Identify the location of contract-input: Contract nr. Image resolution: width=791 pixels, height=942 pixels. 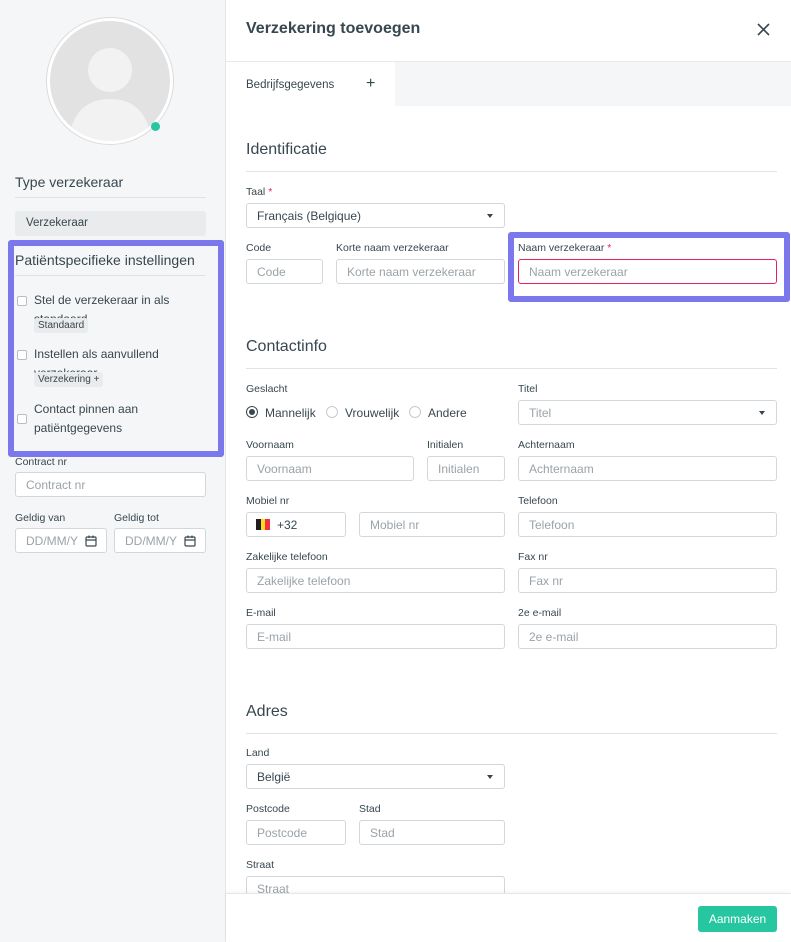
(110, 484).